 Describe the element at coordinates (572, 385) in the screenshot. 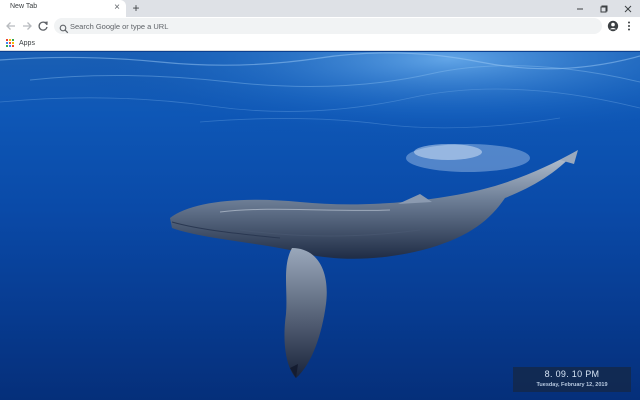

I see `clock-date: Tuesday, February 12, 2019` at that location.